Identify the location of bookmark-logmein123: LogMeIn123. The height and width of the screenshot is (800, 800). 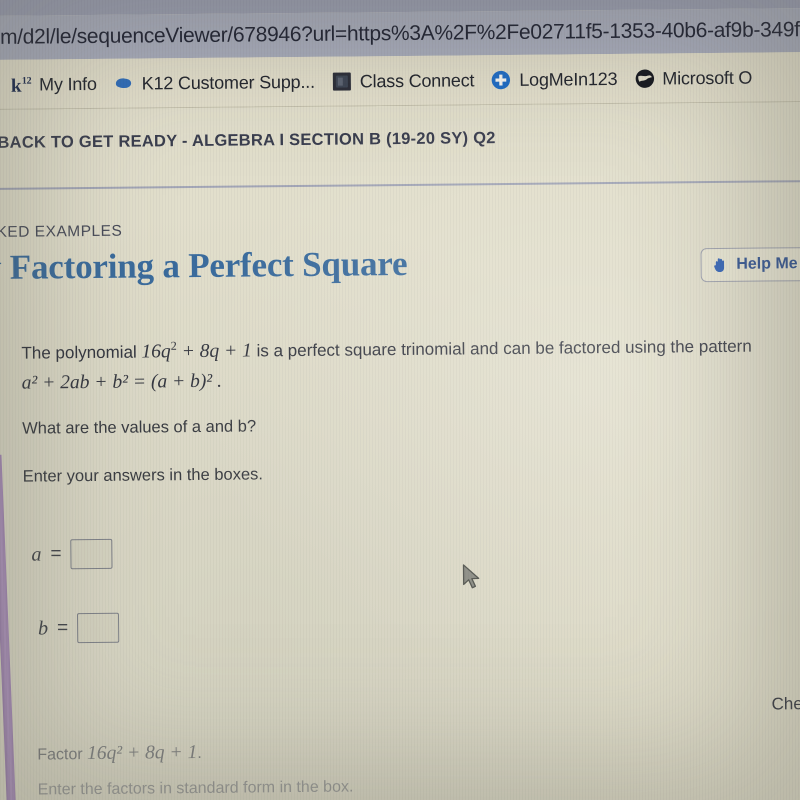
(553, 79).